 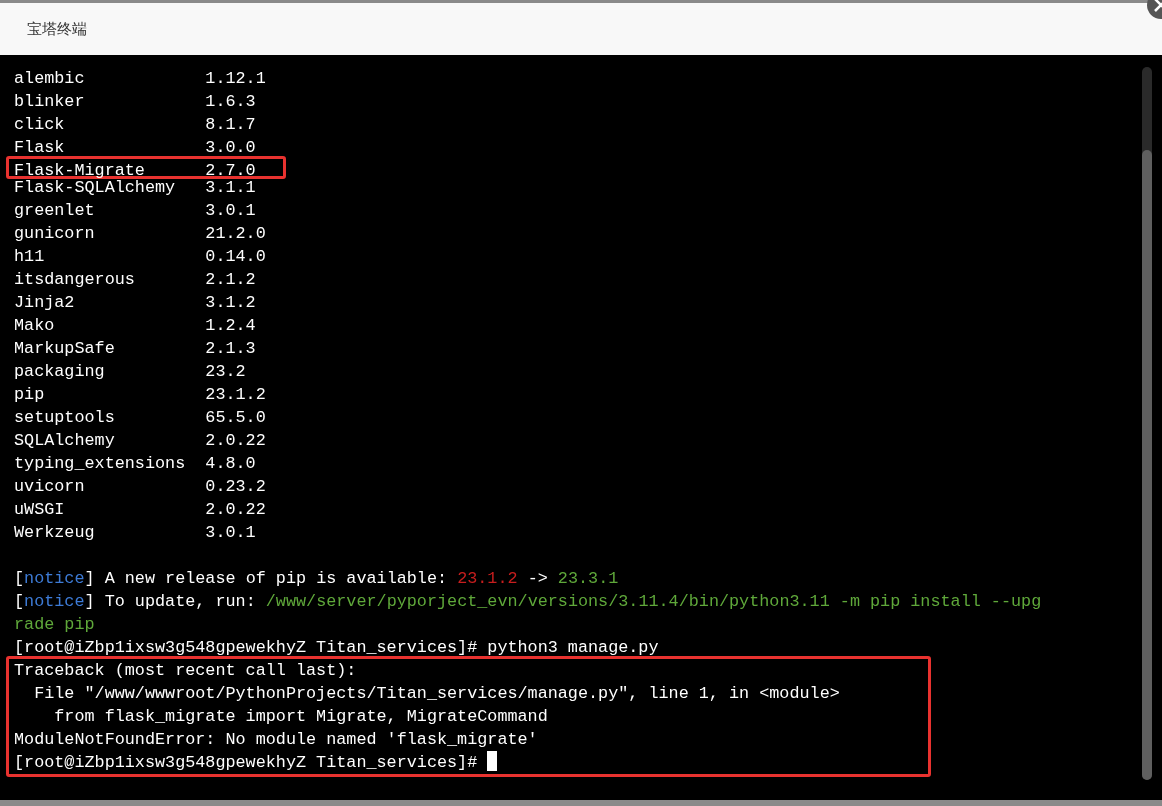 What do you see at coordinates (65, 441) in the screenshot?
I see `package-name: SQLAlchemy` at bounding box center [65, 441].